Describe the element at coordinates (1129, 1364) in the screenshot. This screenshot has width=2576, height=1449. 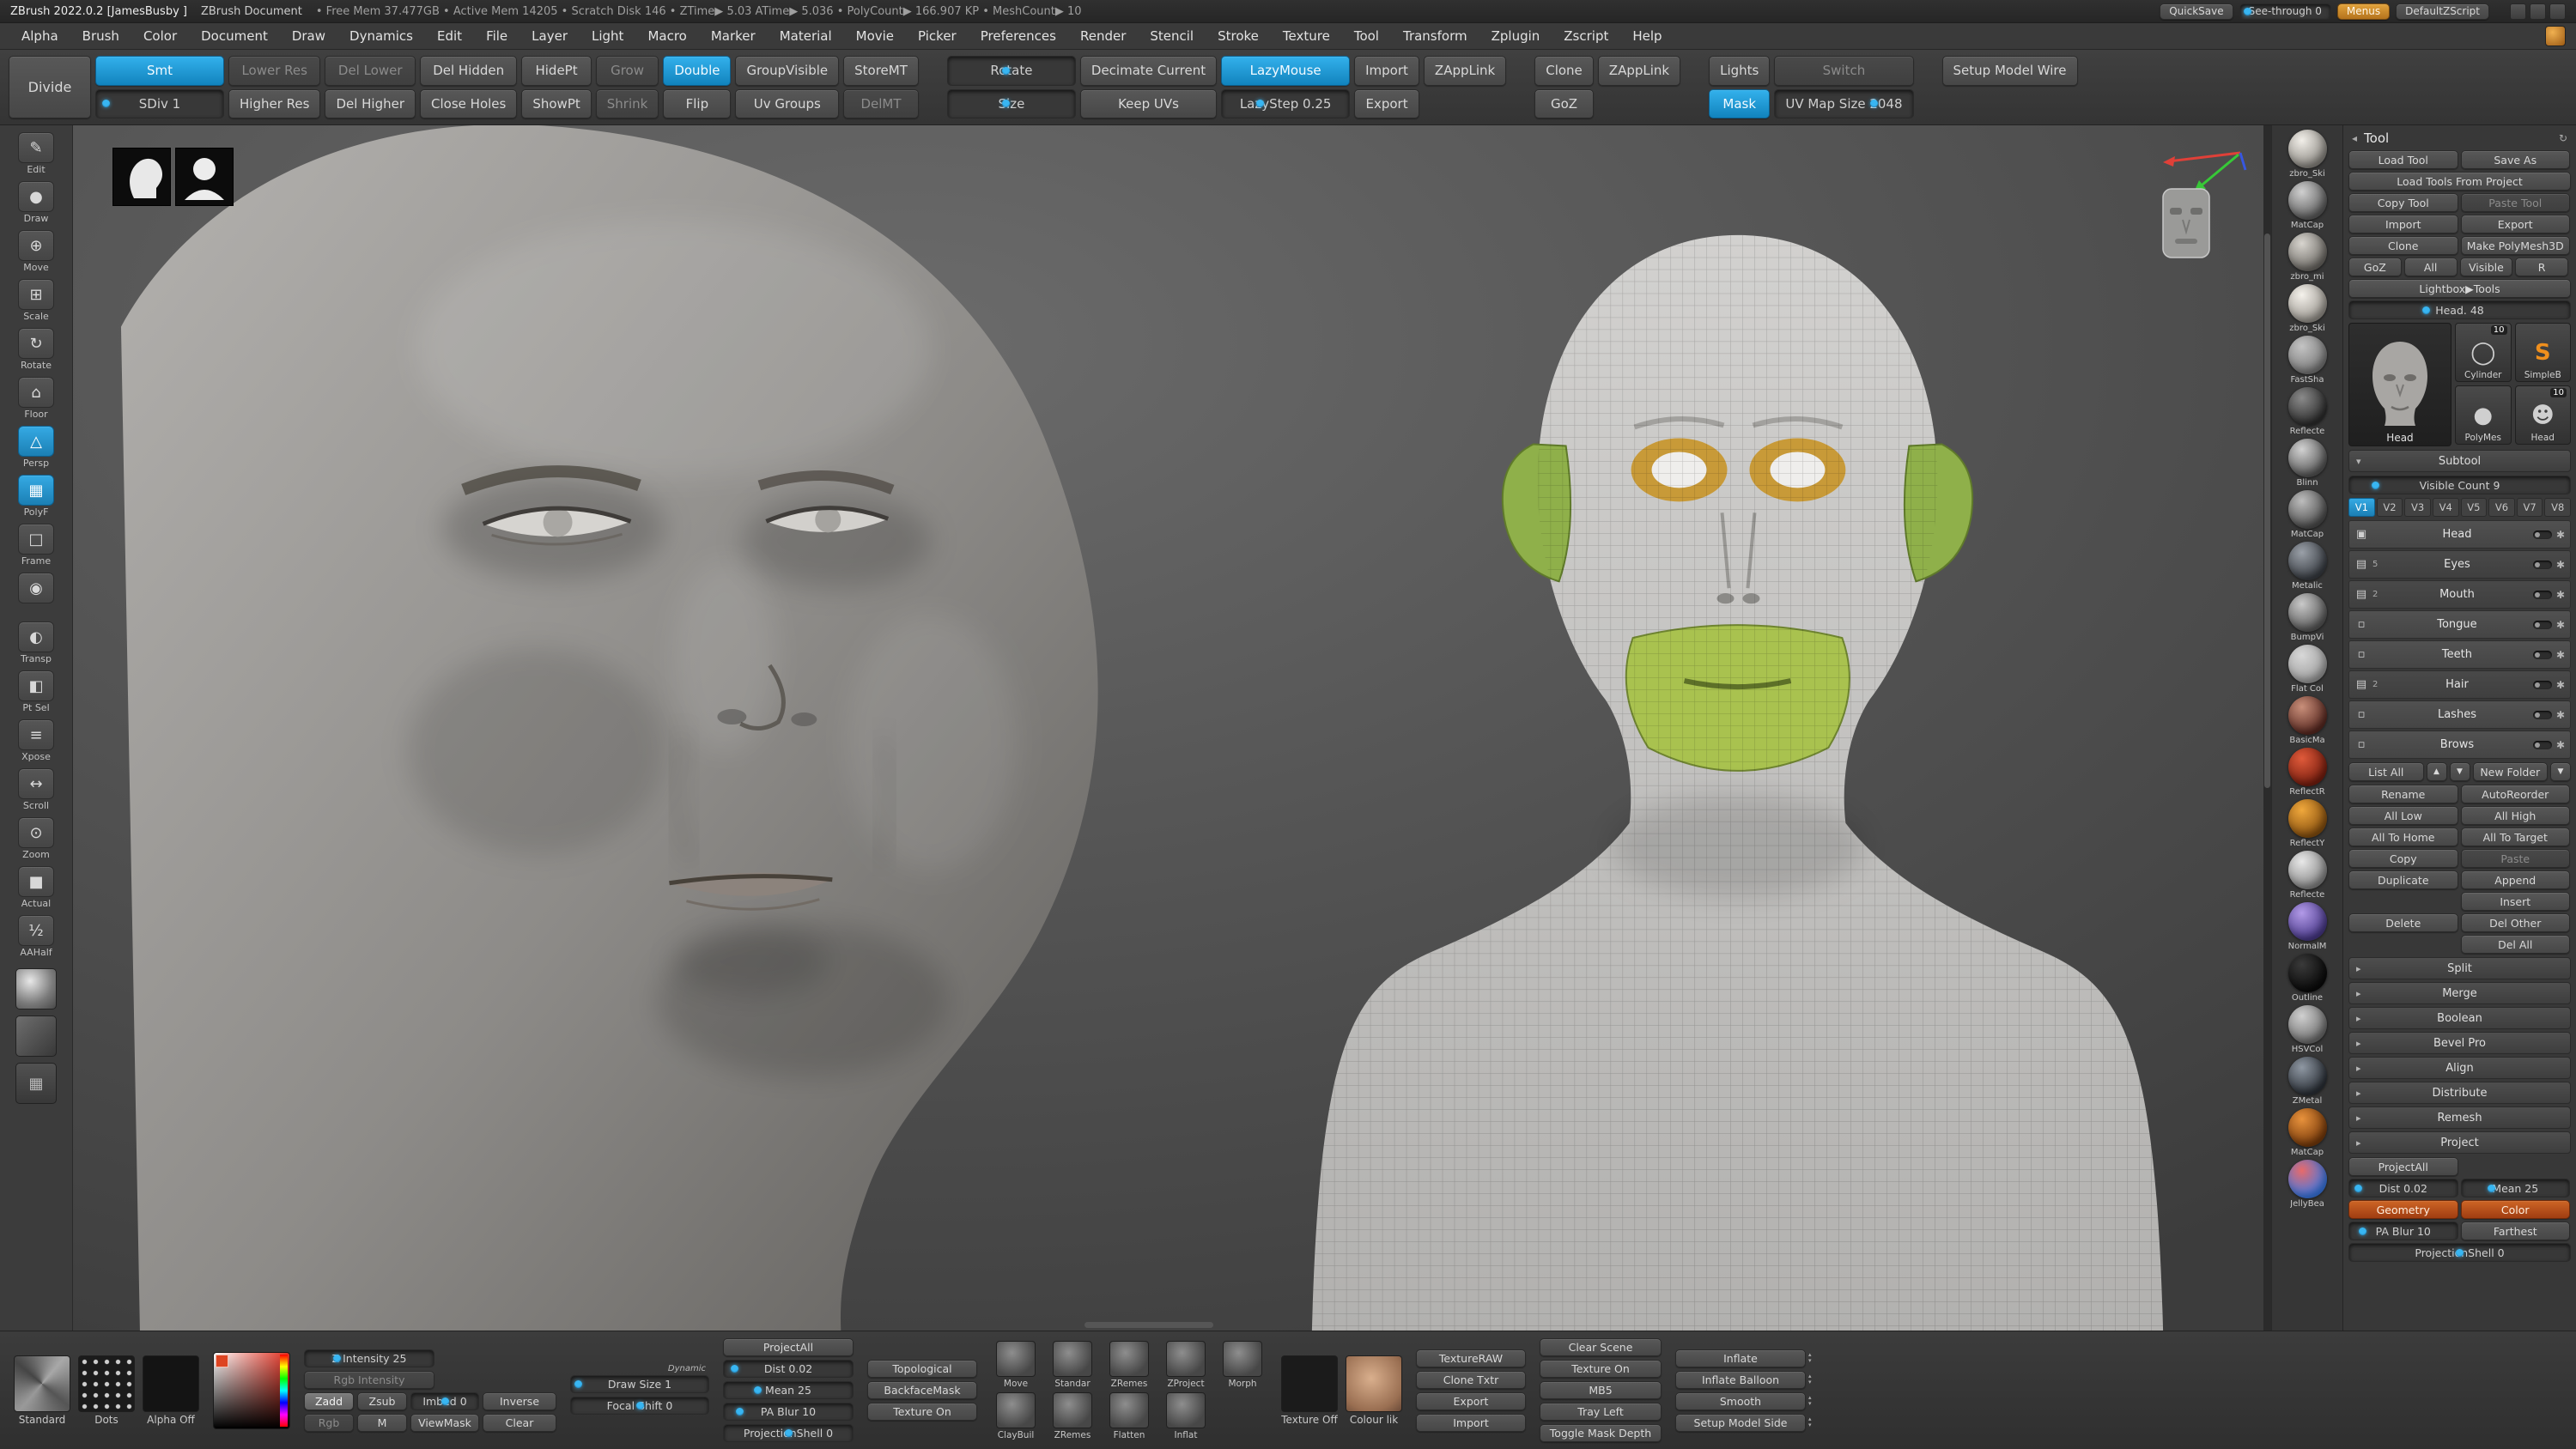
I see `quick-brush: ZRemes` at that location.